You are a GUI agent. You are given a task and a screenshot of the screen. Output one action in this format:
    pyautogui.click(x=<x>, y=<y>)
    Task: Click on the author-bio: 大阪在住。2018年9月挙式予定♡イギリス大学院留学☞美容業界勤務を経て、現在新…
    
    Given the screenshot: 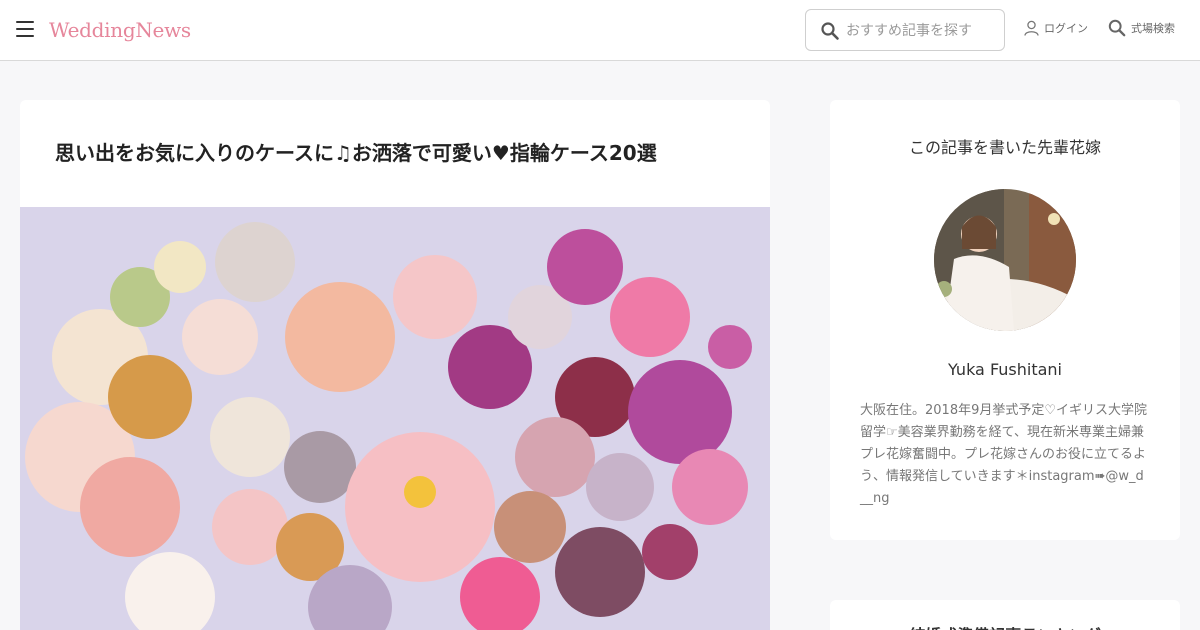 What is the action you would take?
    pyautogui.click(x=1004, y=454)
    